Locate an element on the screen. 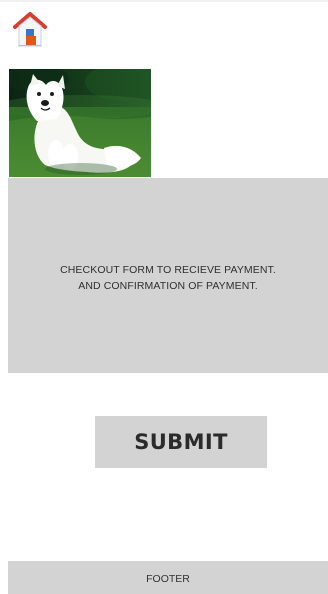  home-icon is located at coordinates (30, 29).